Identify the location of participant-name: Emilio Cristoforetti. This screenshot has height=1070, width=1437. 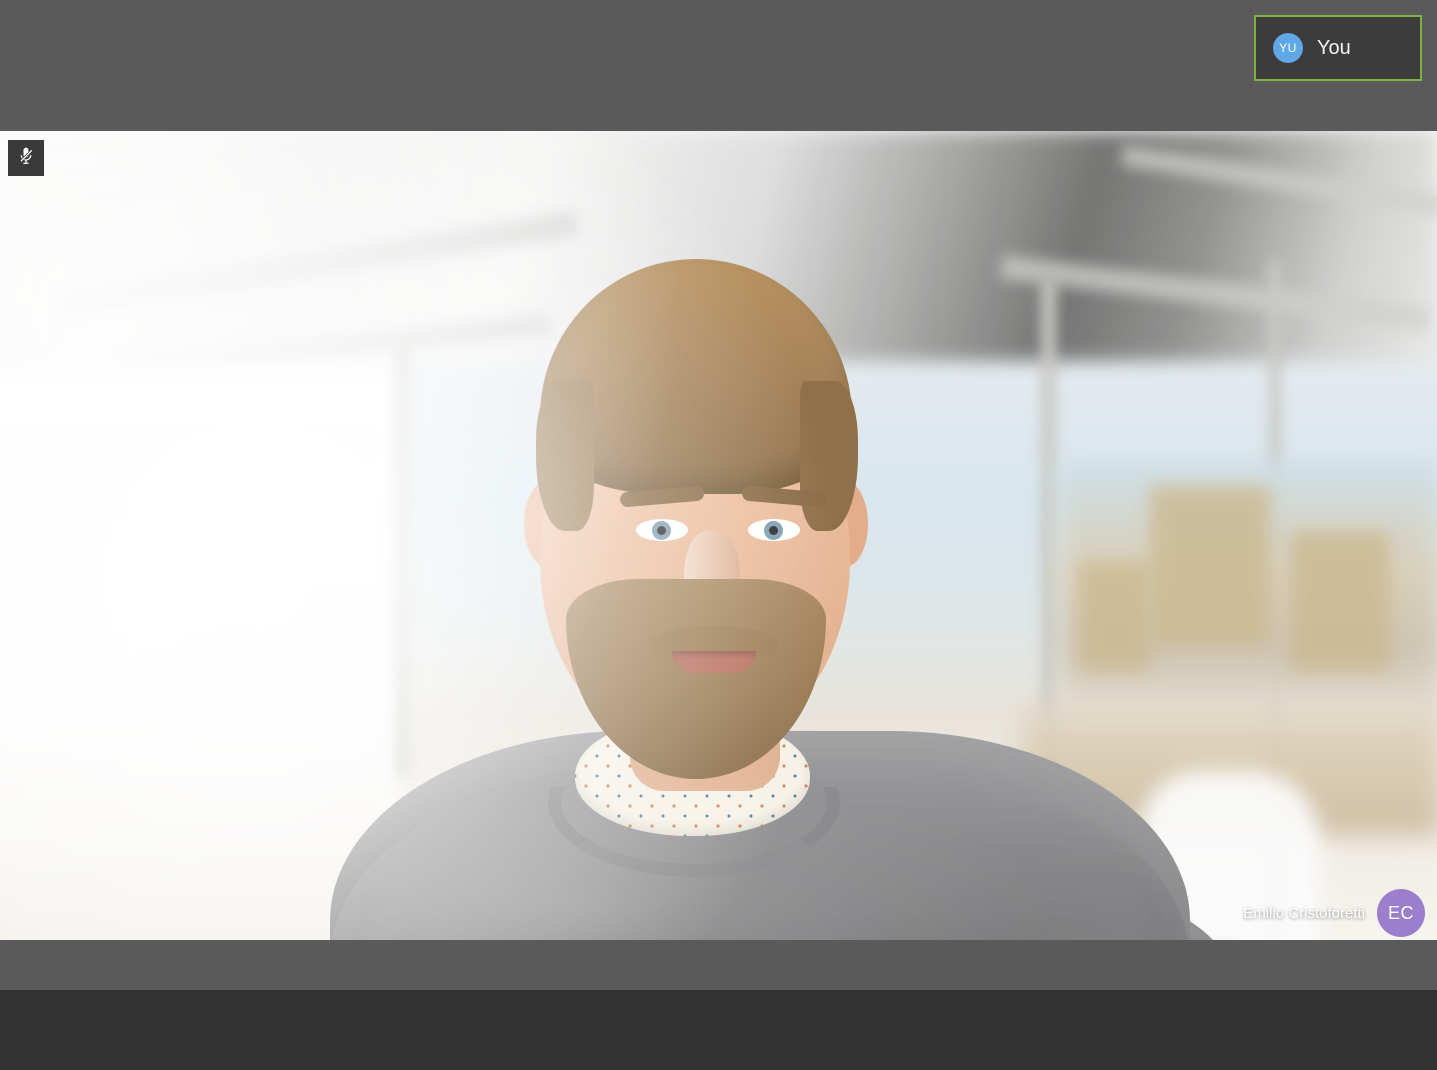
(1304, 913).